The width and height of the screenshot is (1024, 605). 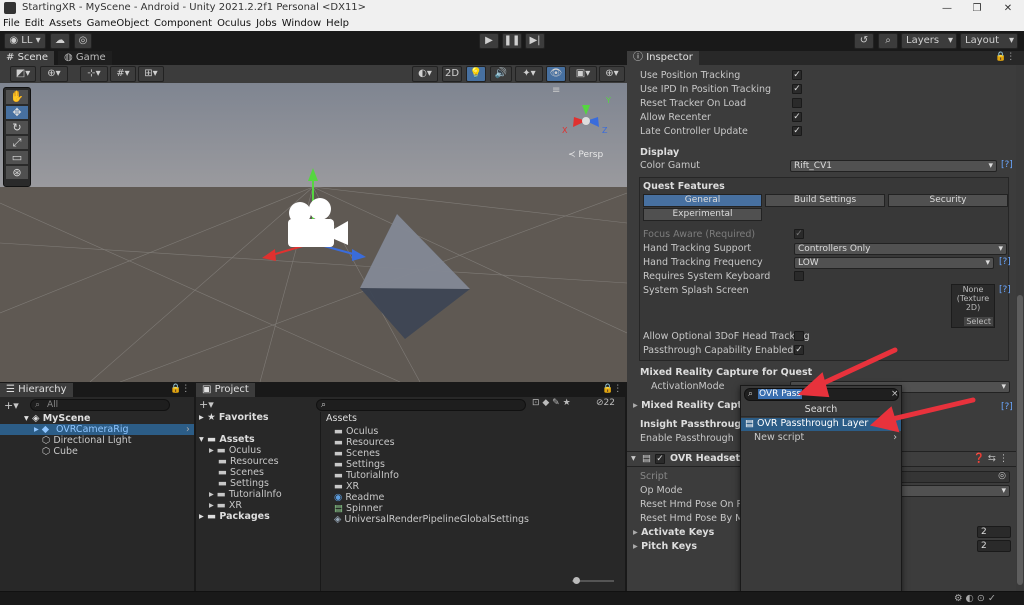 I want to click on pitch-keys-field: 2, so click(x=994, y=546).